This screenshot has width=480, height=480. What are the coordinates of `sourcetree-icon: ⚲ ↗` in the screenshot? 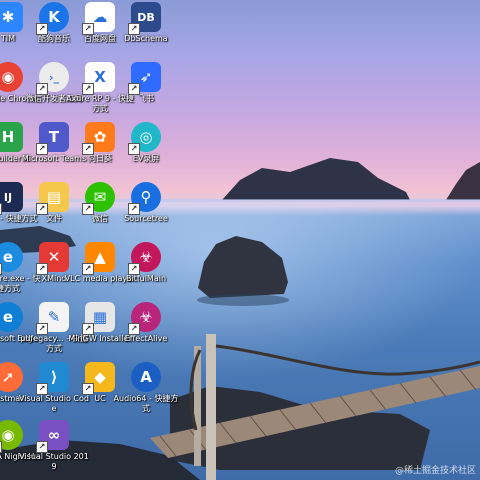 It's located at (144, 198).